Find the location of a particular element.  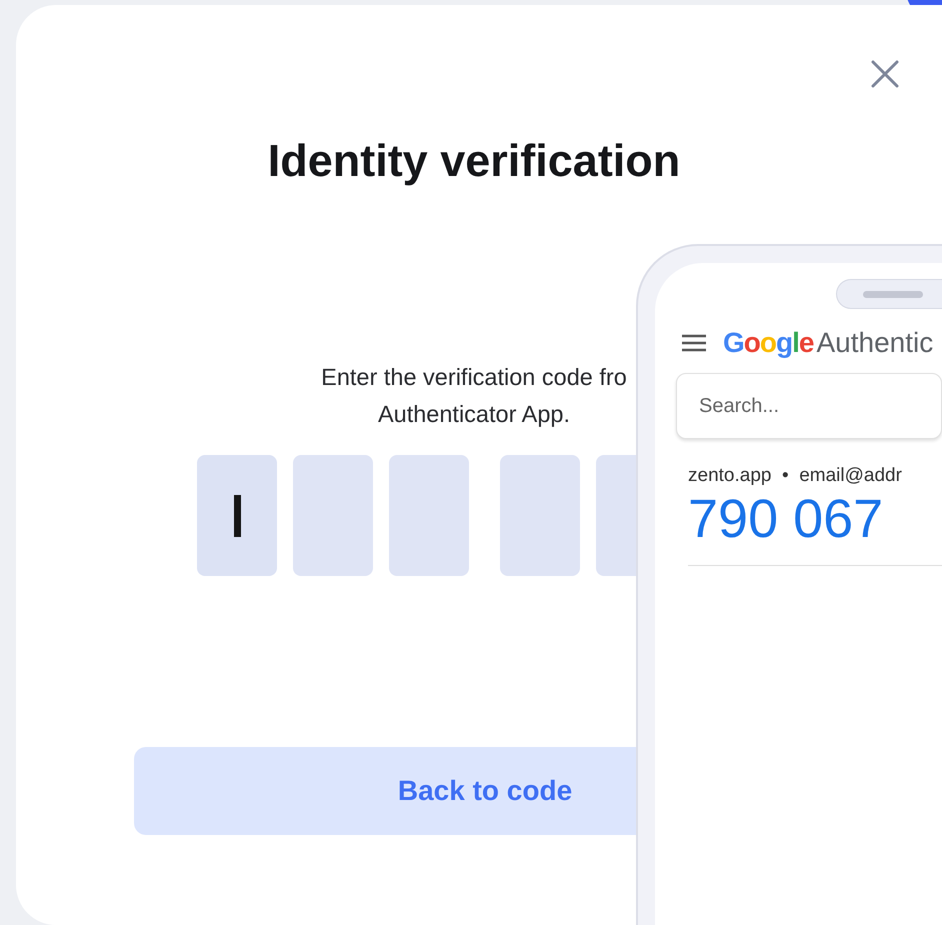

google-logo-text: Google is located at coordinates (768, 343).